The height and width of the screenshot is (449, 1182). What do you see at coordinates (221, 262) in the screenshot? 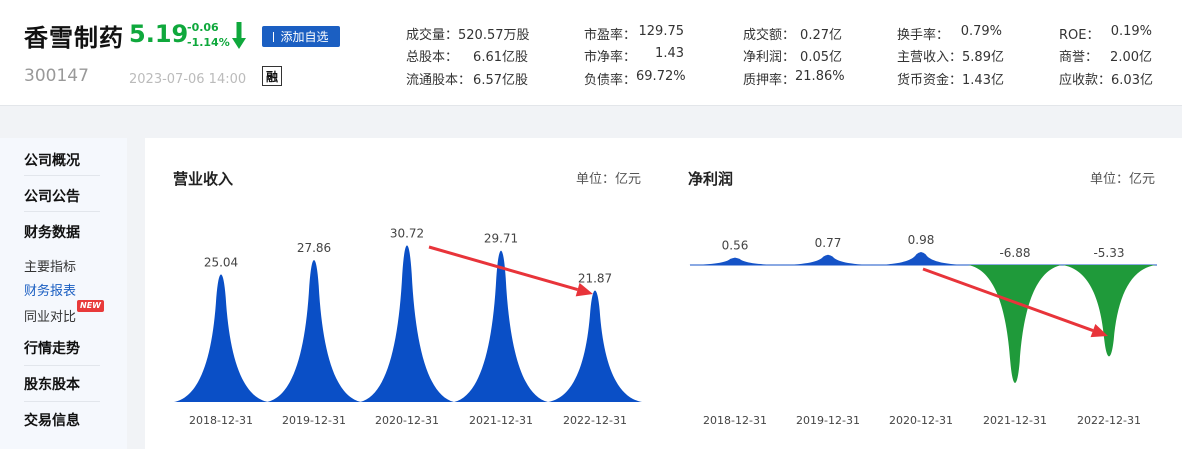
I see `revenue-data-label: 25.04` at bounding box center [221, 262].